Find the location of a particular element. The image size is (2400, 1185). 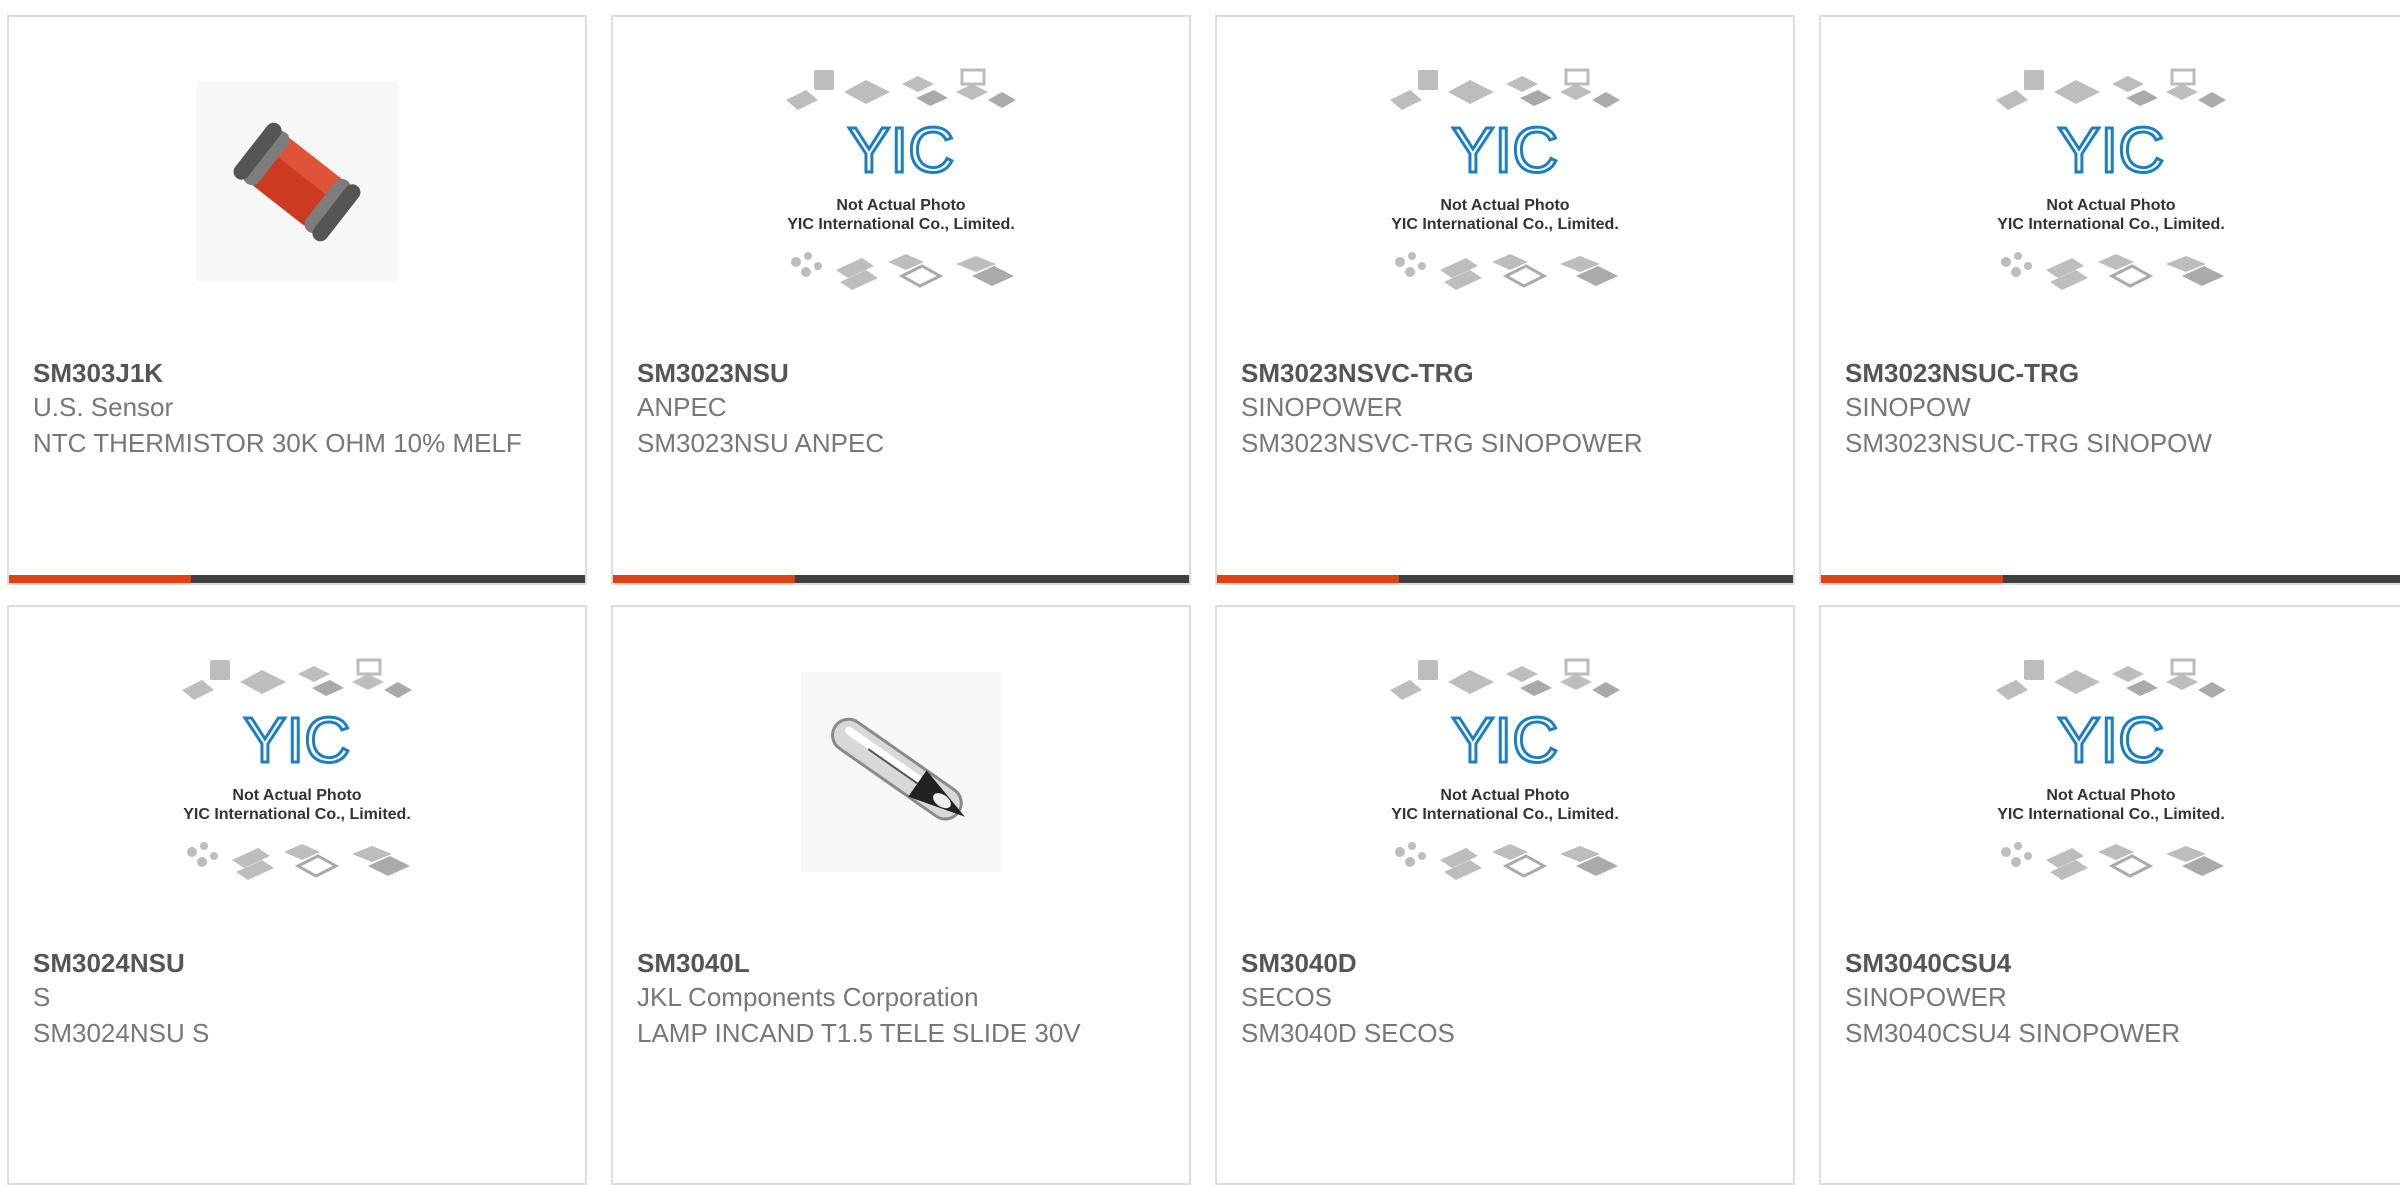

part-number: SM3023NSU is located at coordinates (901, 373).